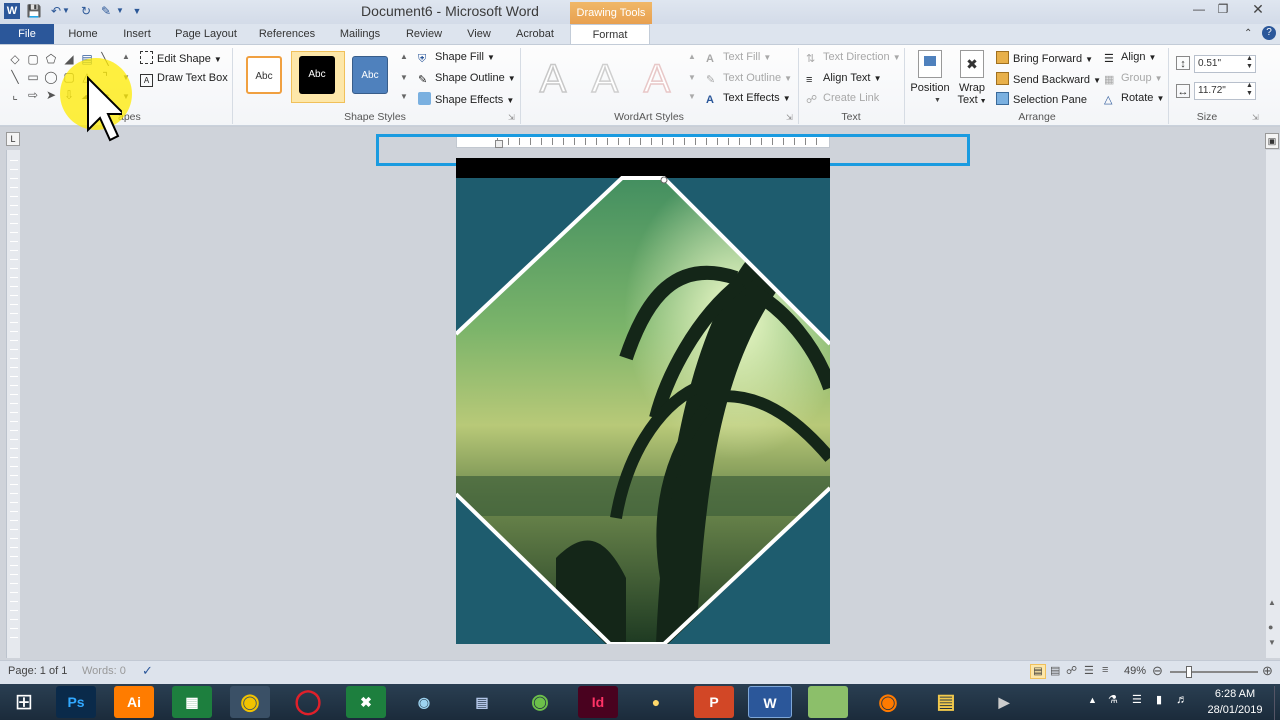 This screenshot has width=1280, height=720. I want to click on zoom-slider-thumb, so click(1189, 672).